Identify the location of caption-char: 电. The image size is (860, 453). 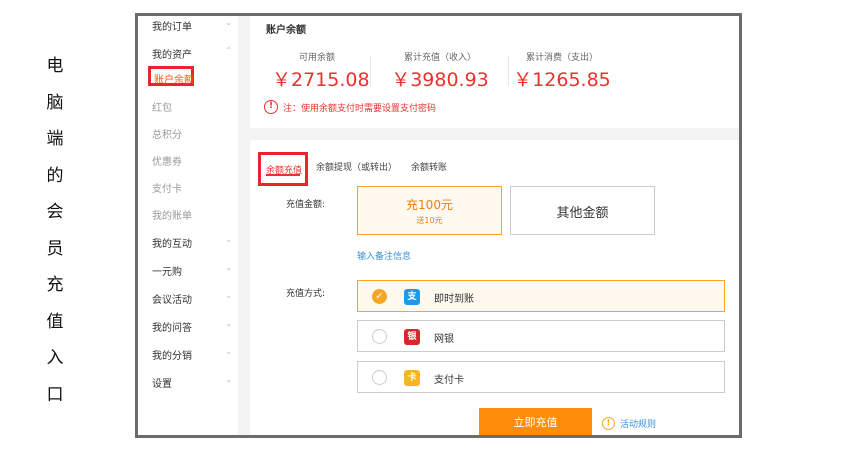
(55, 66).